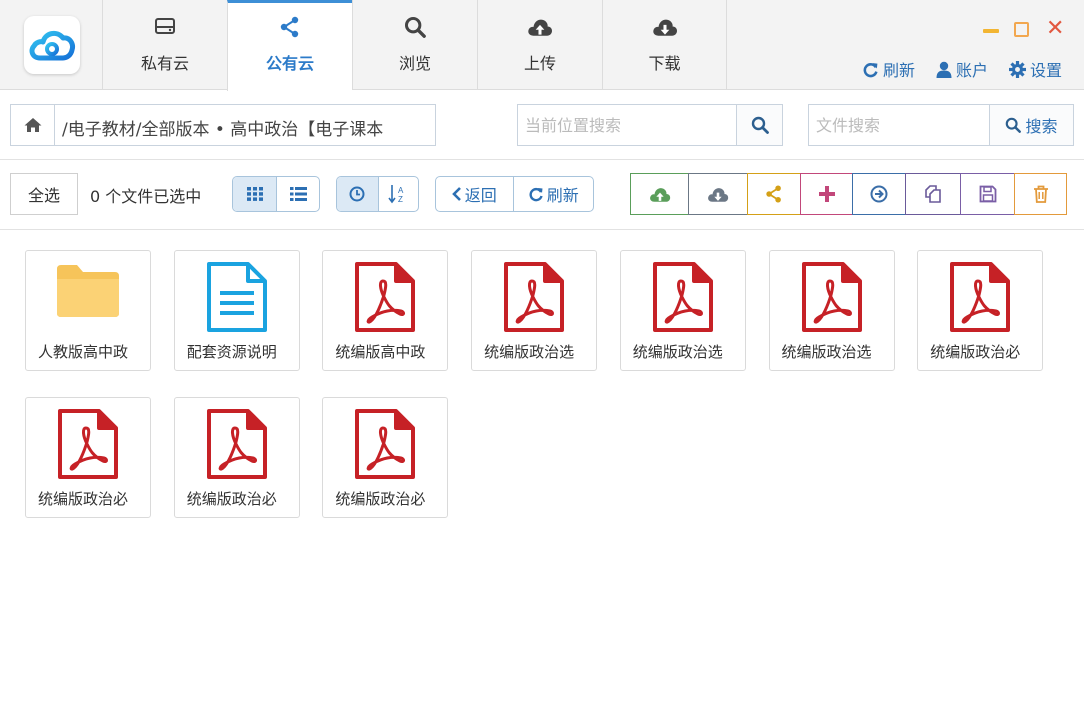 The height and width of the screenshot is (725, 1084). What do you see at coordinates (899, 70) in the screenshot?
I see `header-refresh-label: 刷新` at bounding box center [899, 70].